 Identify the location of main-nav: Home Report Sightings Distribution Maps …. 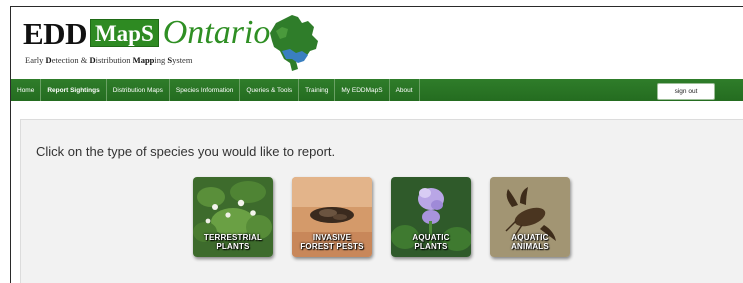
(377, 90).